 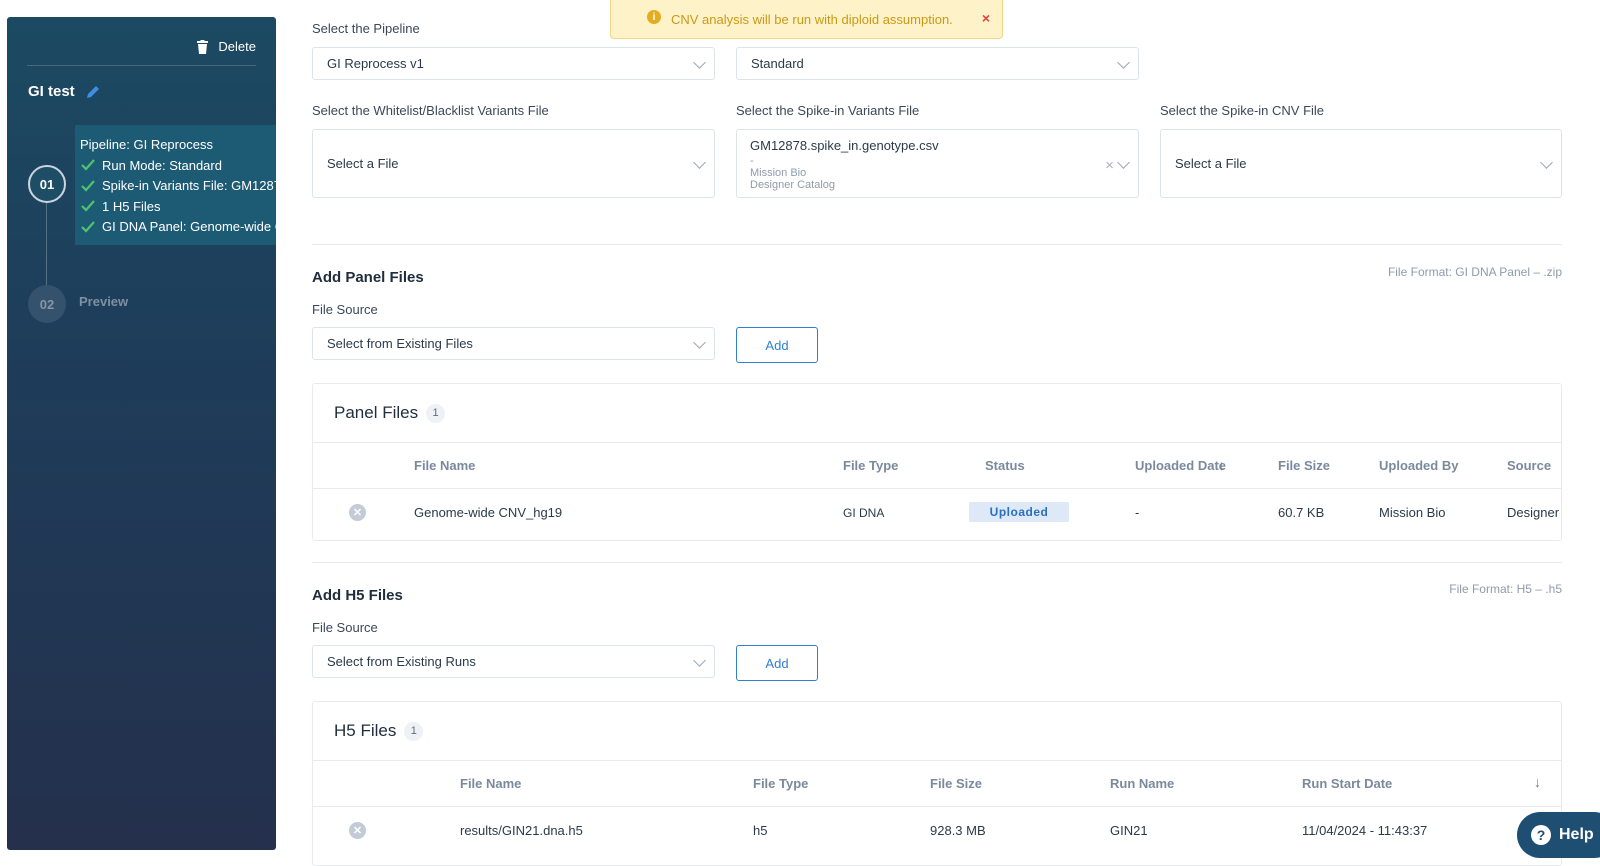 What do you see at coordinates (1576, 834) in the screenshot?
I see `help-label: Help` at bounding box center [1576, 834].